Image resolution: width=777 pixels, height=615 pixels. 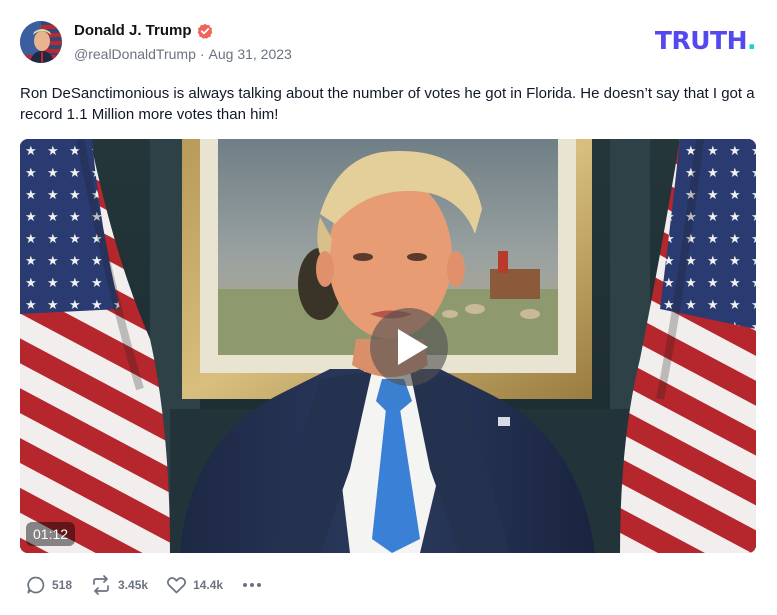 I want to click on author-handle: @realDonaldTrump, so click(x=135, y=54).